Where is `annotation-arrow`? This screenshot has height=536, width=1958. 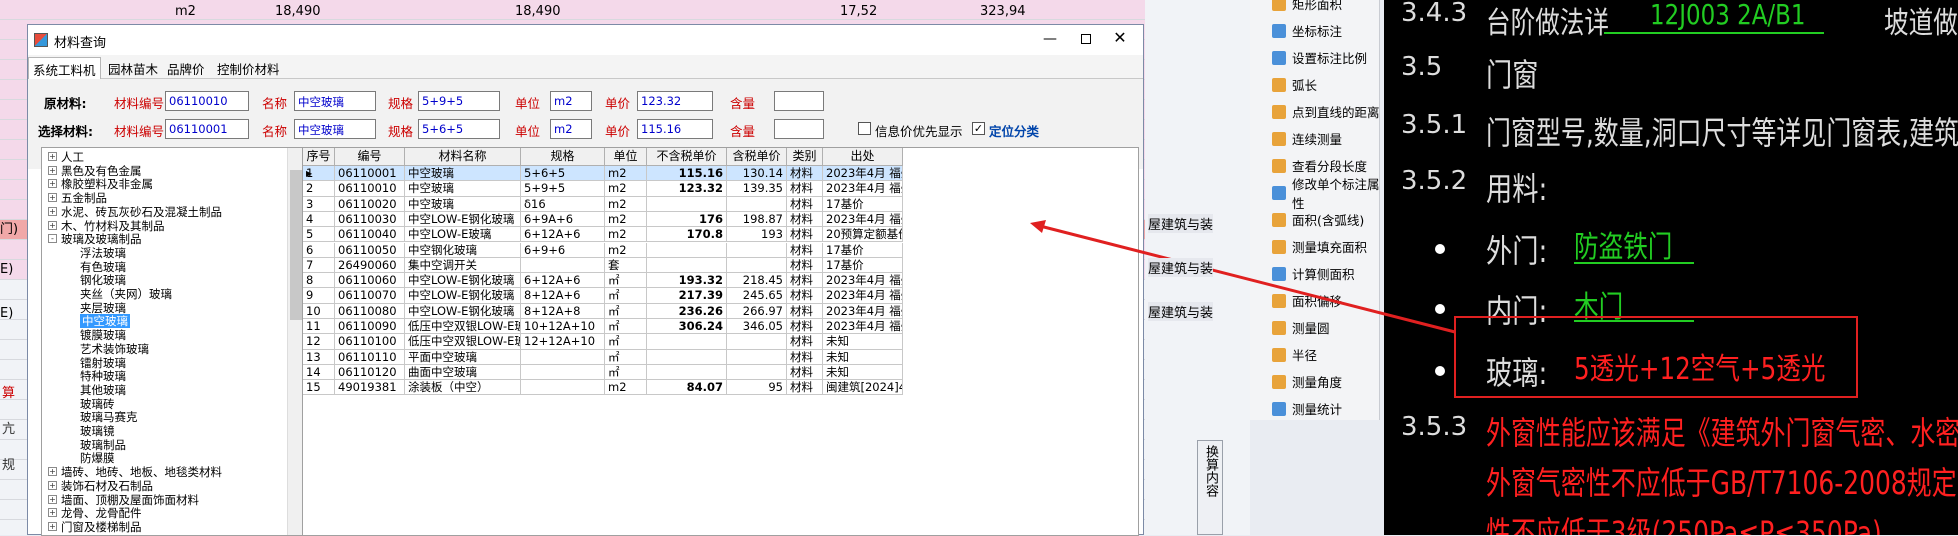 annotation-arrow is located at coordinates (1243, 277).